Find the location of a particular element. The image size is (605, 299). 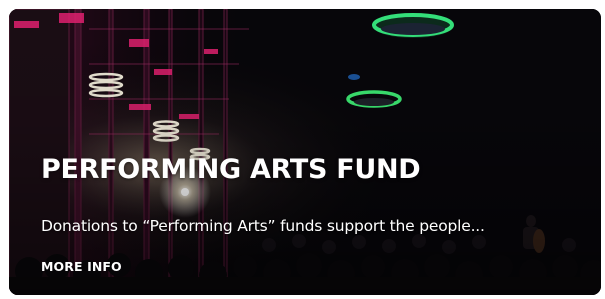

more-info-link: MORE INFO is located at coordinates (81, 266).